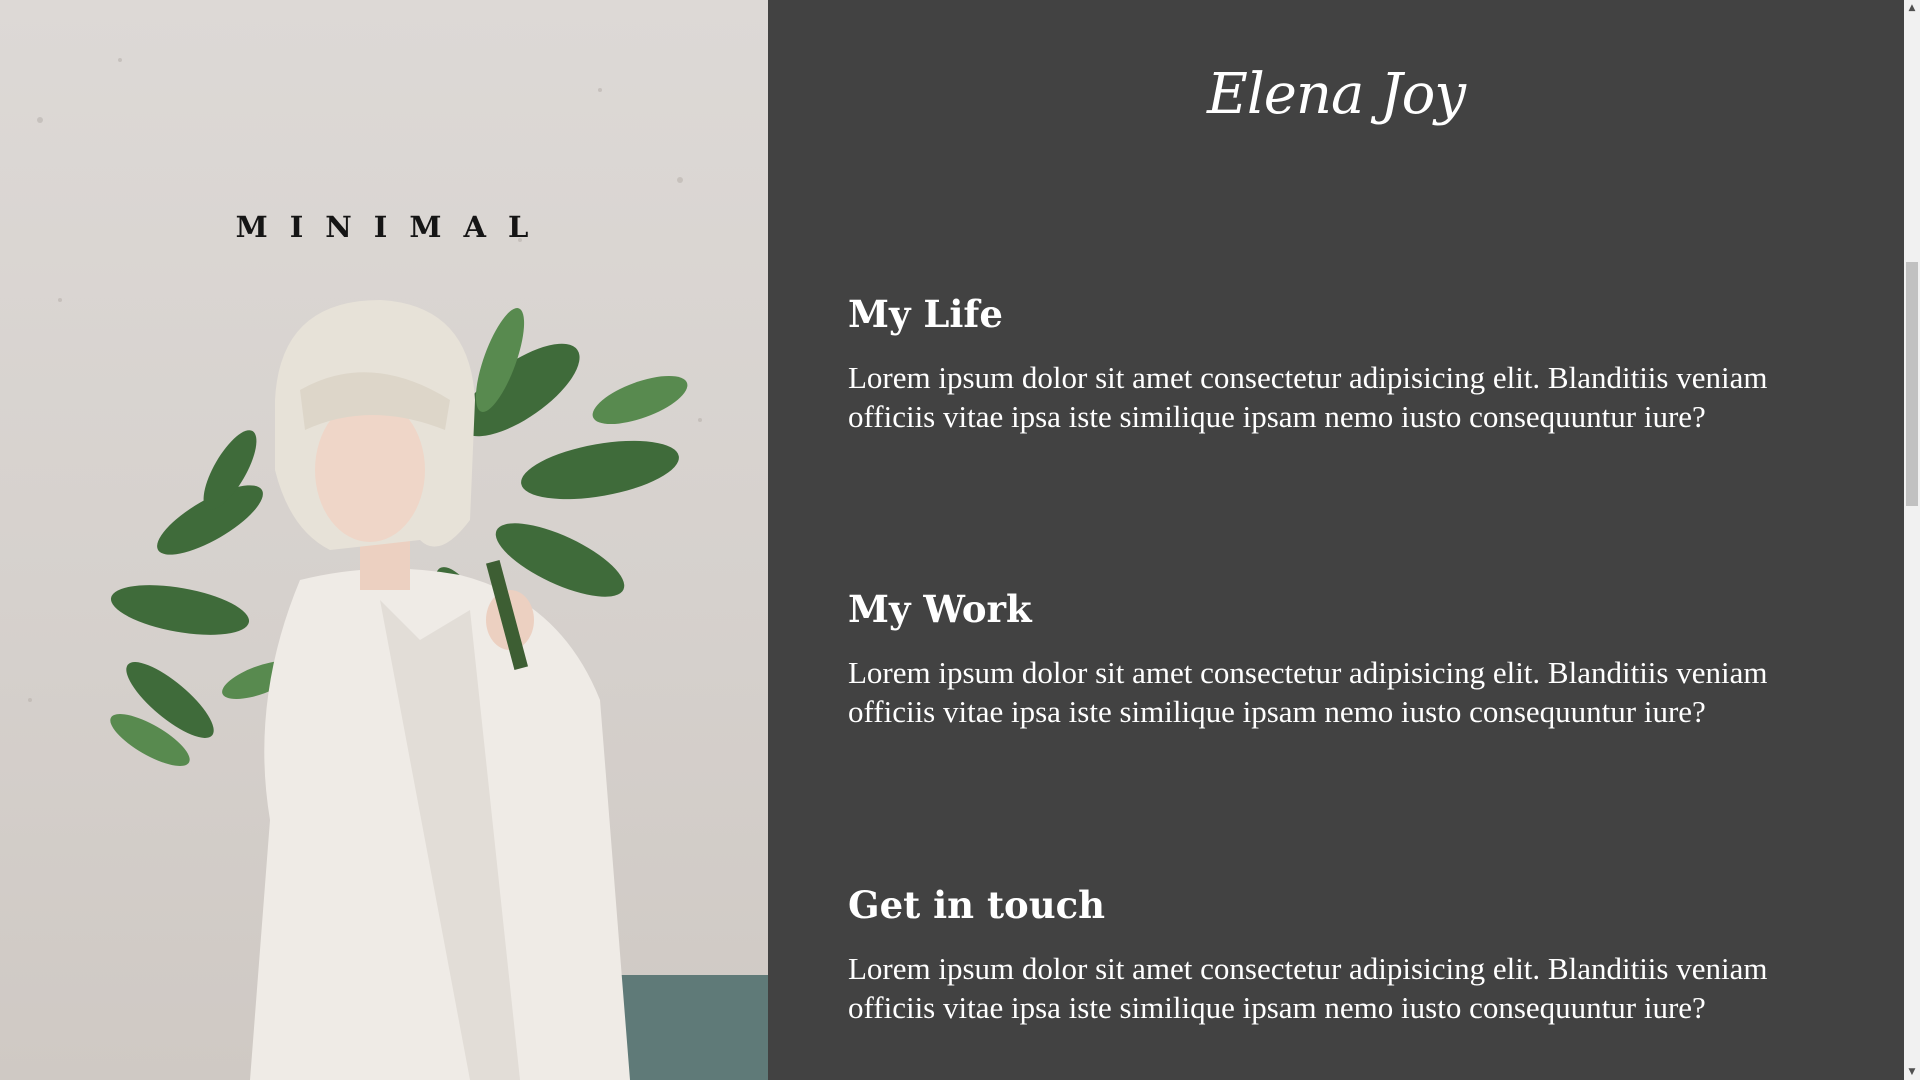 The height and width of the screenshot is (1080, 1920). Describe the element at coordinates (1336, 94) in the screenshot. I see `site-logo-signature: Elena Joy` at that location.